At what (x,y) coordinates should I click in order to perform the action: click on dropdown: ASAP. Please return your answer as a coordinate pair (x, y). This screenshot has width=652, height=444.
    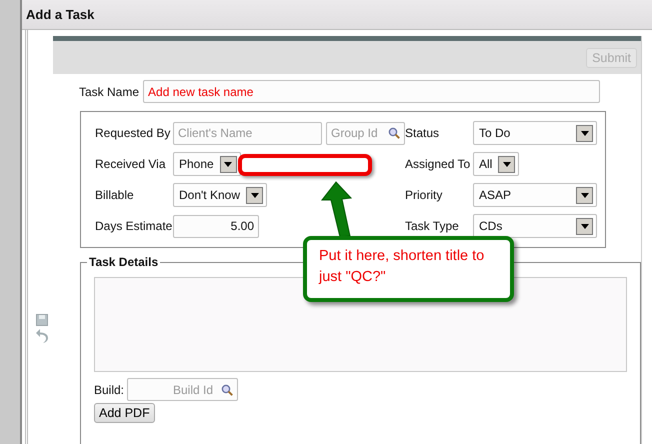
    Looking at the image, I should click on (535, 195).